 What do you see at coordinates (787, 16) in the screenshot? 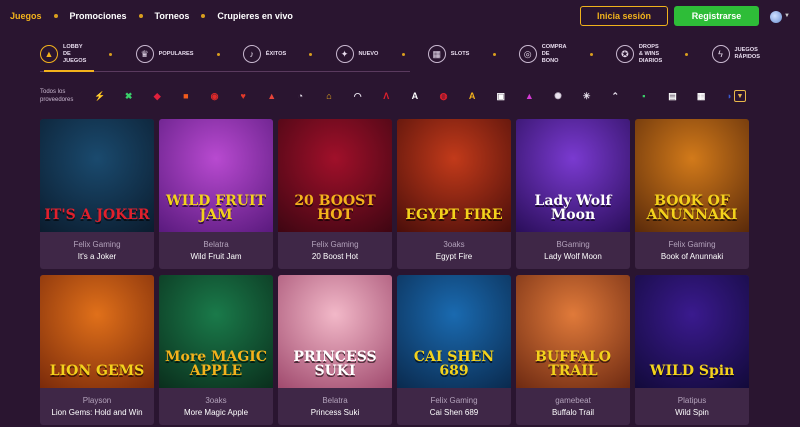
I see `chevron-down-icon: ▼` at bounding box center [787, 16].